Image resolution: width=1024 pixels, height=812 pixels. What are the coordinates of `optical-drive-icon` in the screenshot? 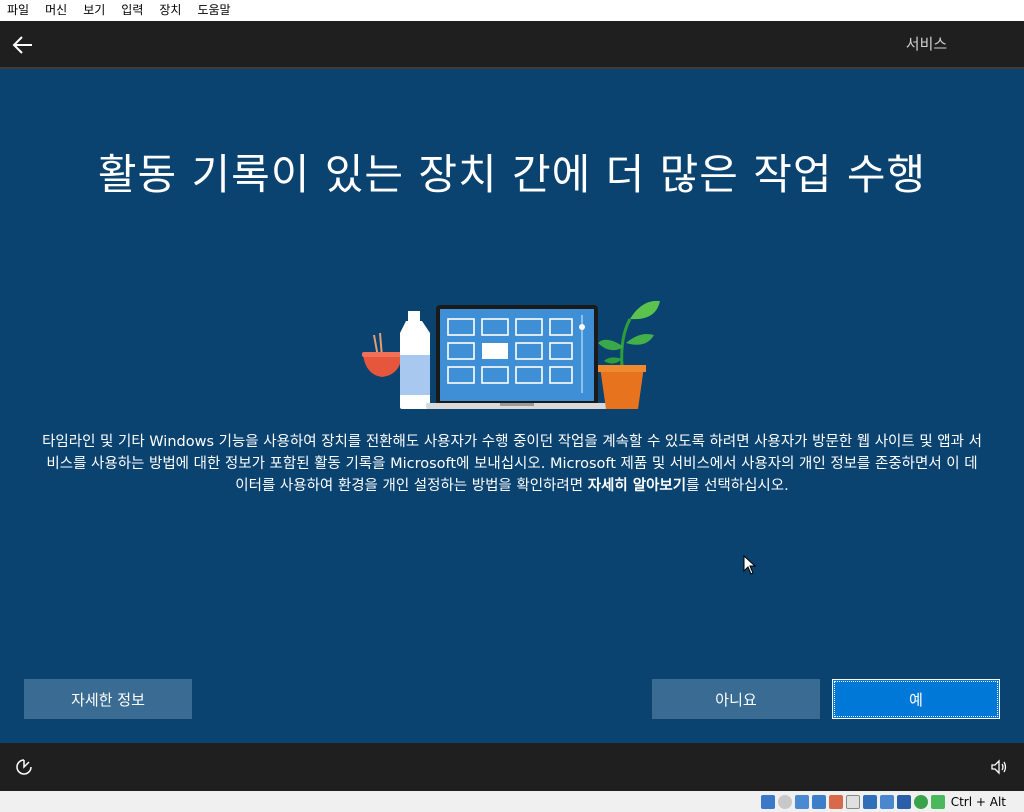 It's located at (785, 801).